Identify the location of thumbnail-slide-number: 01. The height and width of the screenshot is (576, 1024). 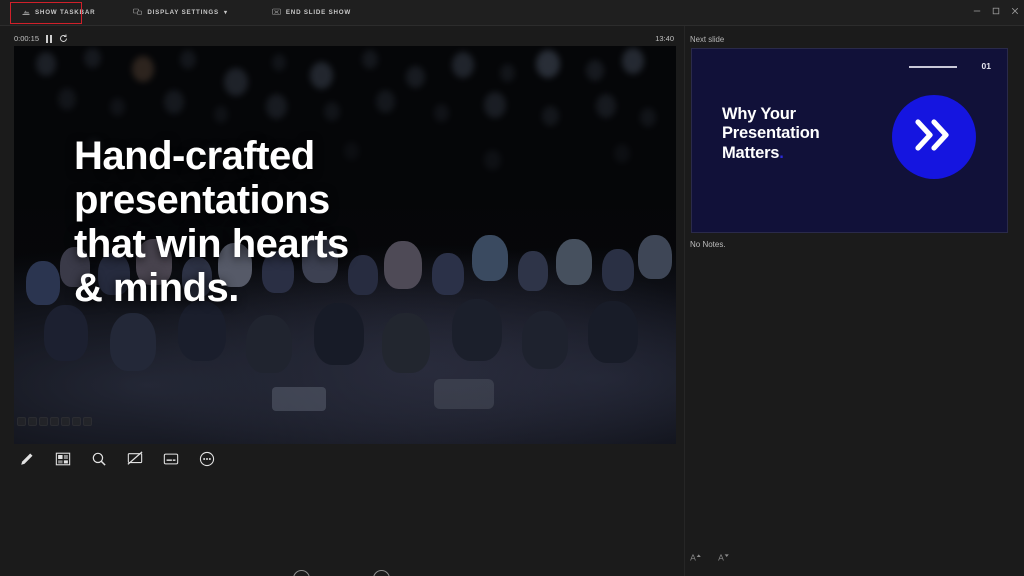
(986, 66).